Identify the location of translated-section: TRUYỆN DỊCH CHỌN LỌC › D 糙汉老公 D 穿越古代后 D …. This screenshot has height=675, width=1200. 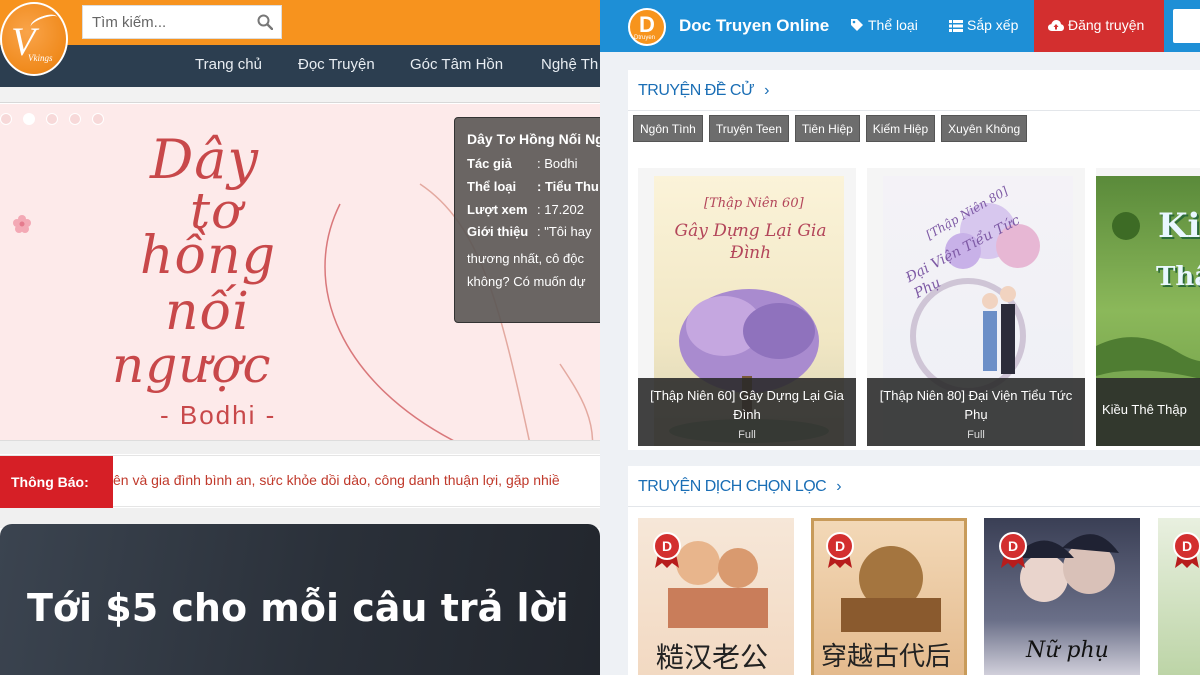
(914, 570).